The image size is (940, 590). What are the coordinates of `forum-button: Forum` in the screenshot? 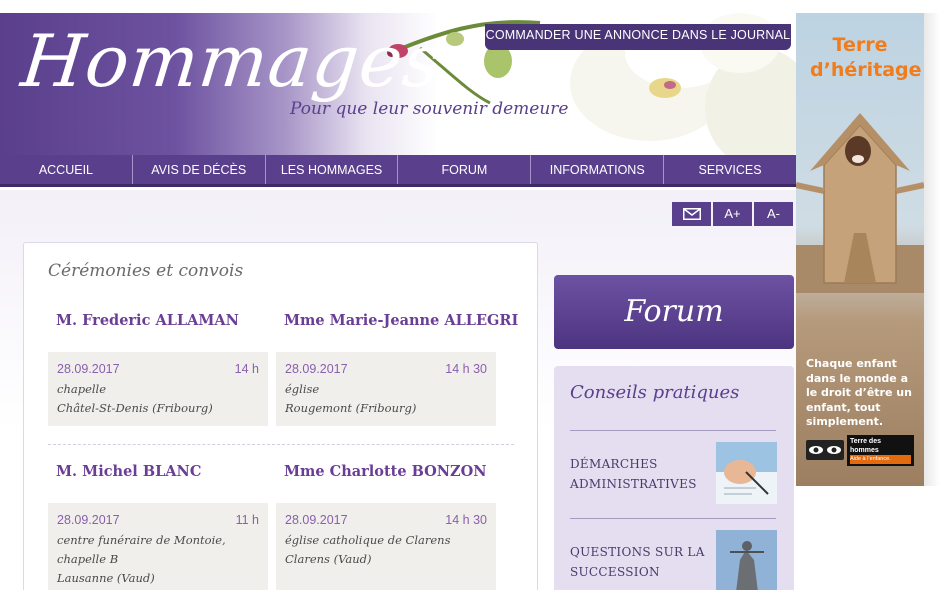 It's located at (674, 312).